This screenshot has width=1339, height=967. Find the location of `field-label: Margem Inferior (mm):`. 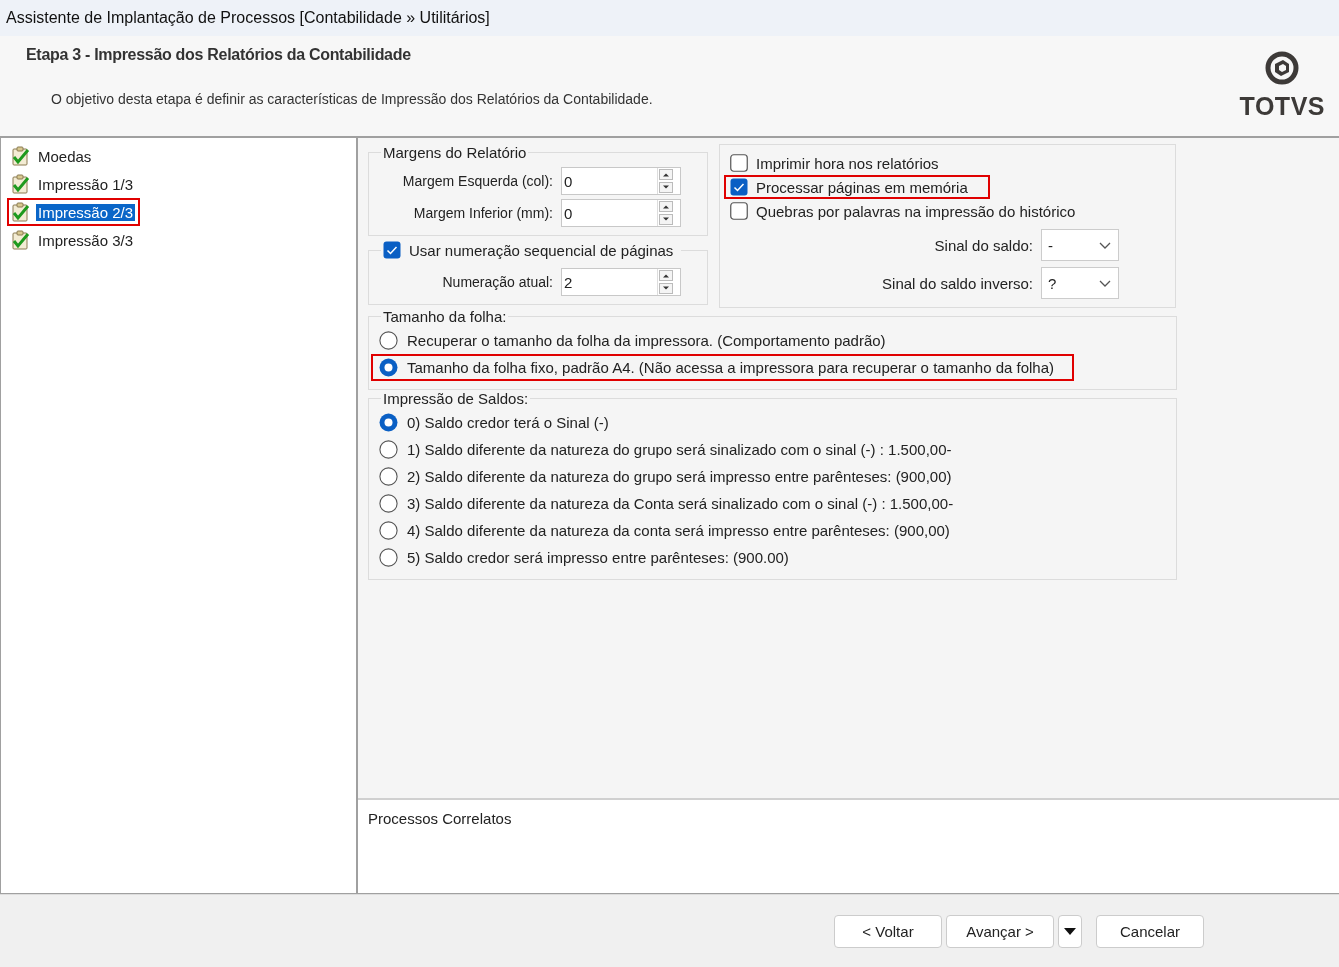

field-label: Margem Inferior (mm): is located at coordinates (483, 213).